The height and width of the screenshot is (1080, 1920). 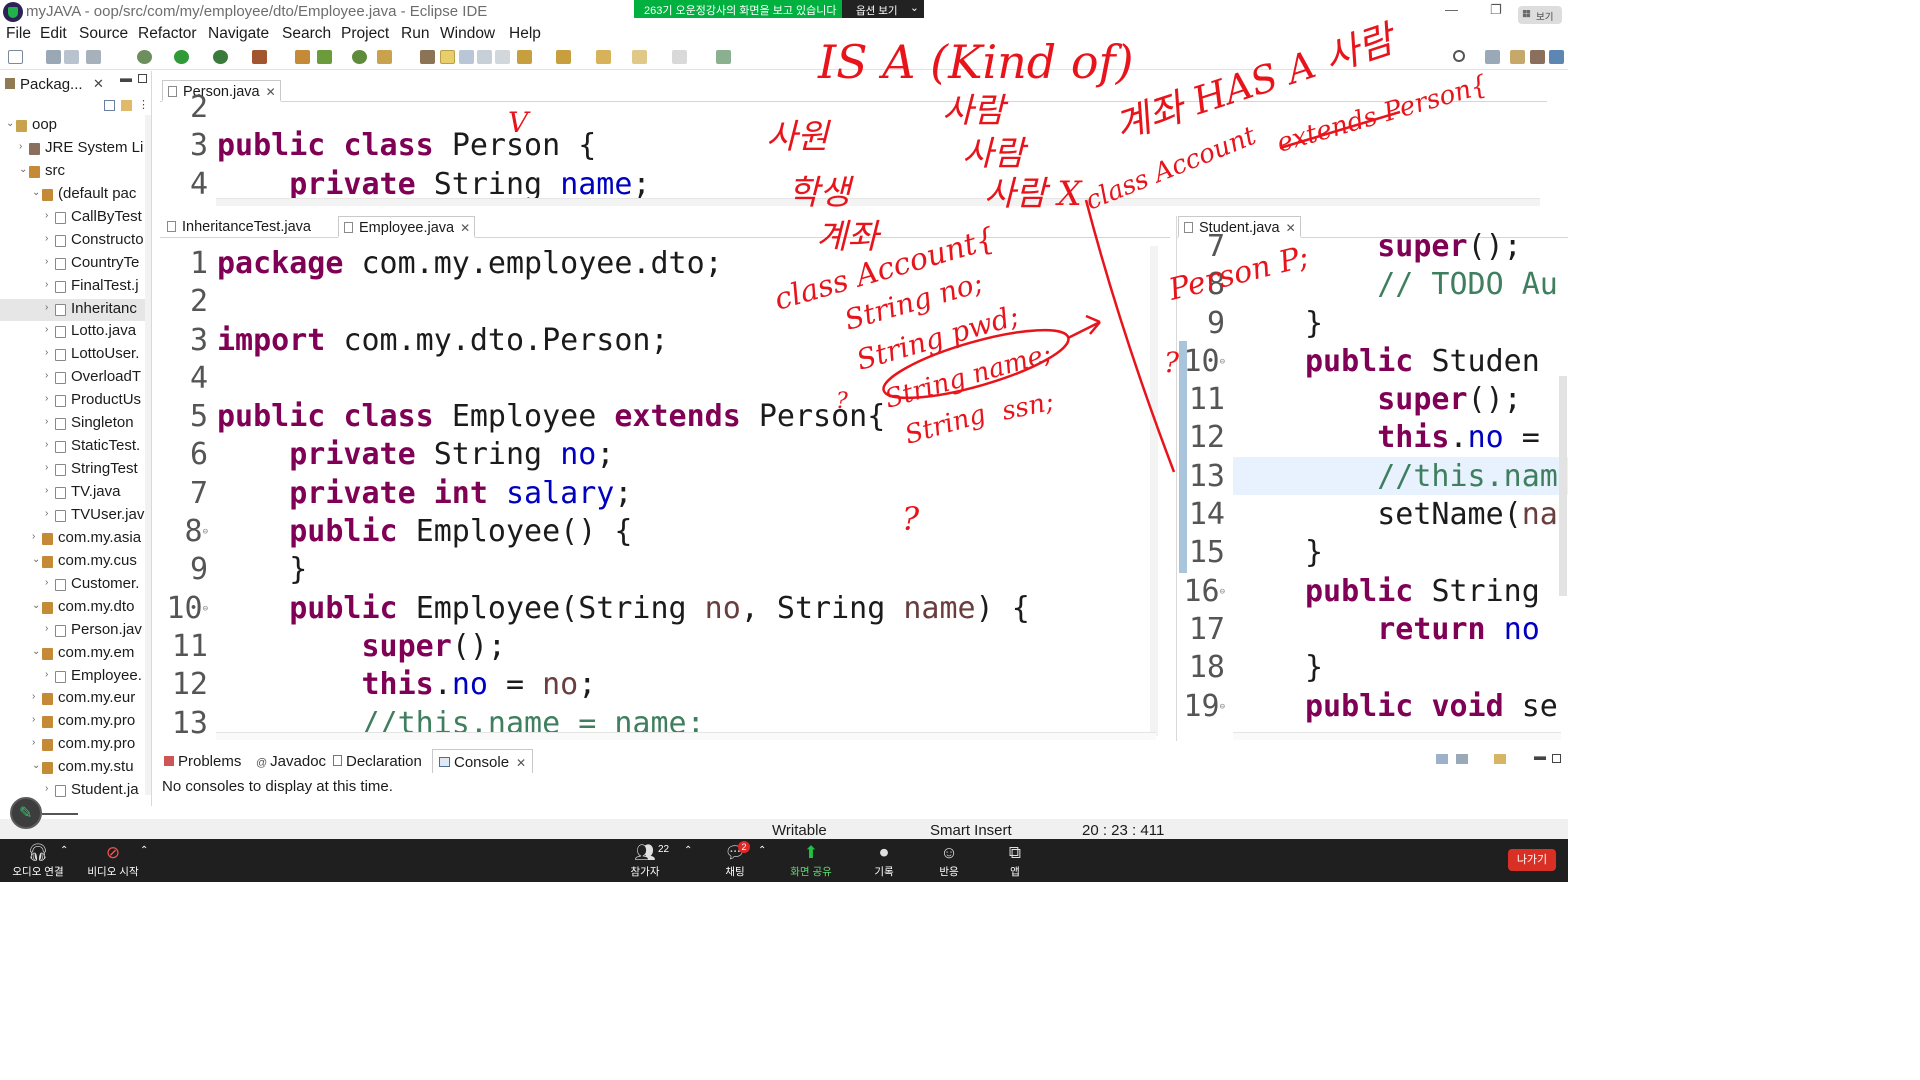 I want to click on tree-vertical-scrollbar, so click(x=148, y=455).